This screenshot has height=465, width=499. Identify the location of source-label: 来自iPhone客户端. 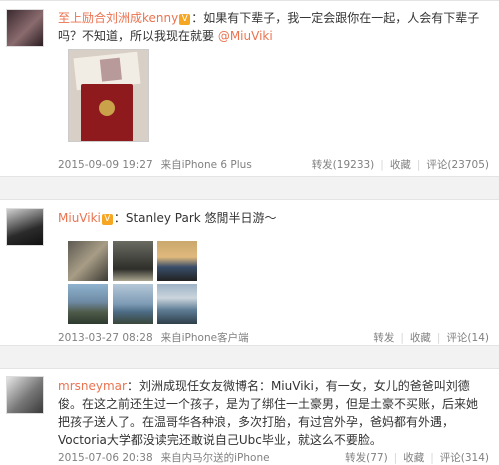
(204, 338).